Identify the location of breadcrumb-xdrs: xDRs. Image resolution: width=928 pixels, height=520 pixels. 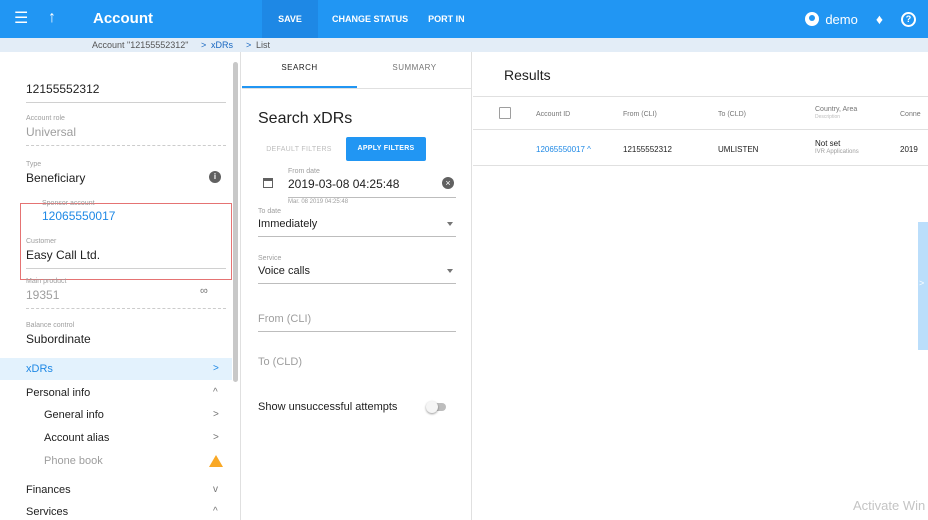
(222, 45).